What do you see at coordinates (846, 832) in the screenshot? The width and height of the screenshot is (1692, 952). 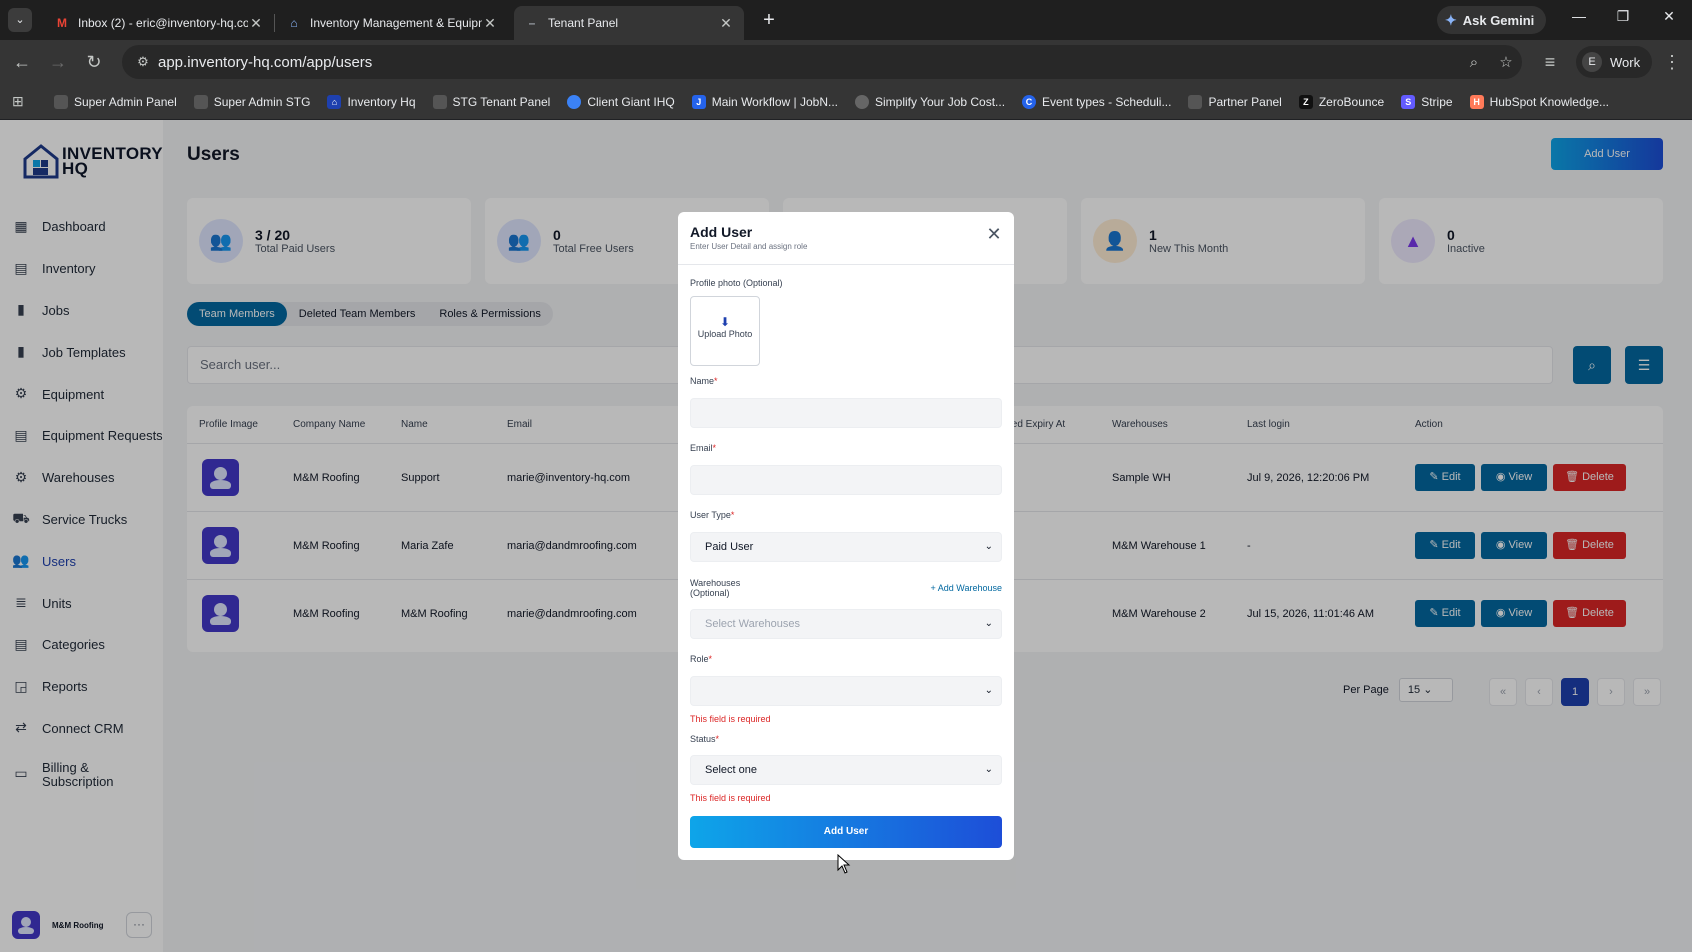 I see `add-user-submit-button: Add User` at bounding box center [846, 832].